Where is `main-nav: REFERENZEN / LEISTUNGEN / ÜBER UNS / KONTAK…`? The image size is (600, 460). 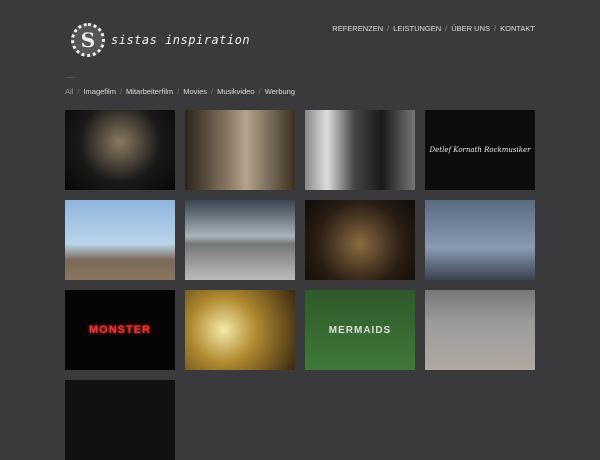
main-nav: REFERENZEN / LEISTUNGEN / ÜBER UNS / KONTAK… is located at coordinates (433, 28).